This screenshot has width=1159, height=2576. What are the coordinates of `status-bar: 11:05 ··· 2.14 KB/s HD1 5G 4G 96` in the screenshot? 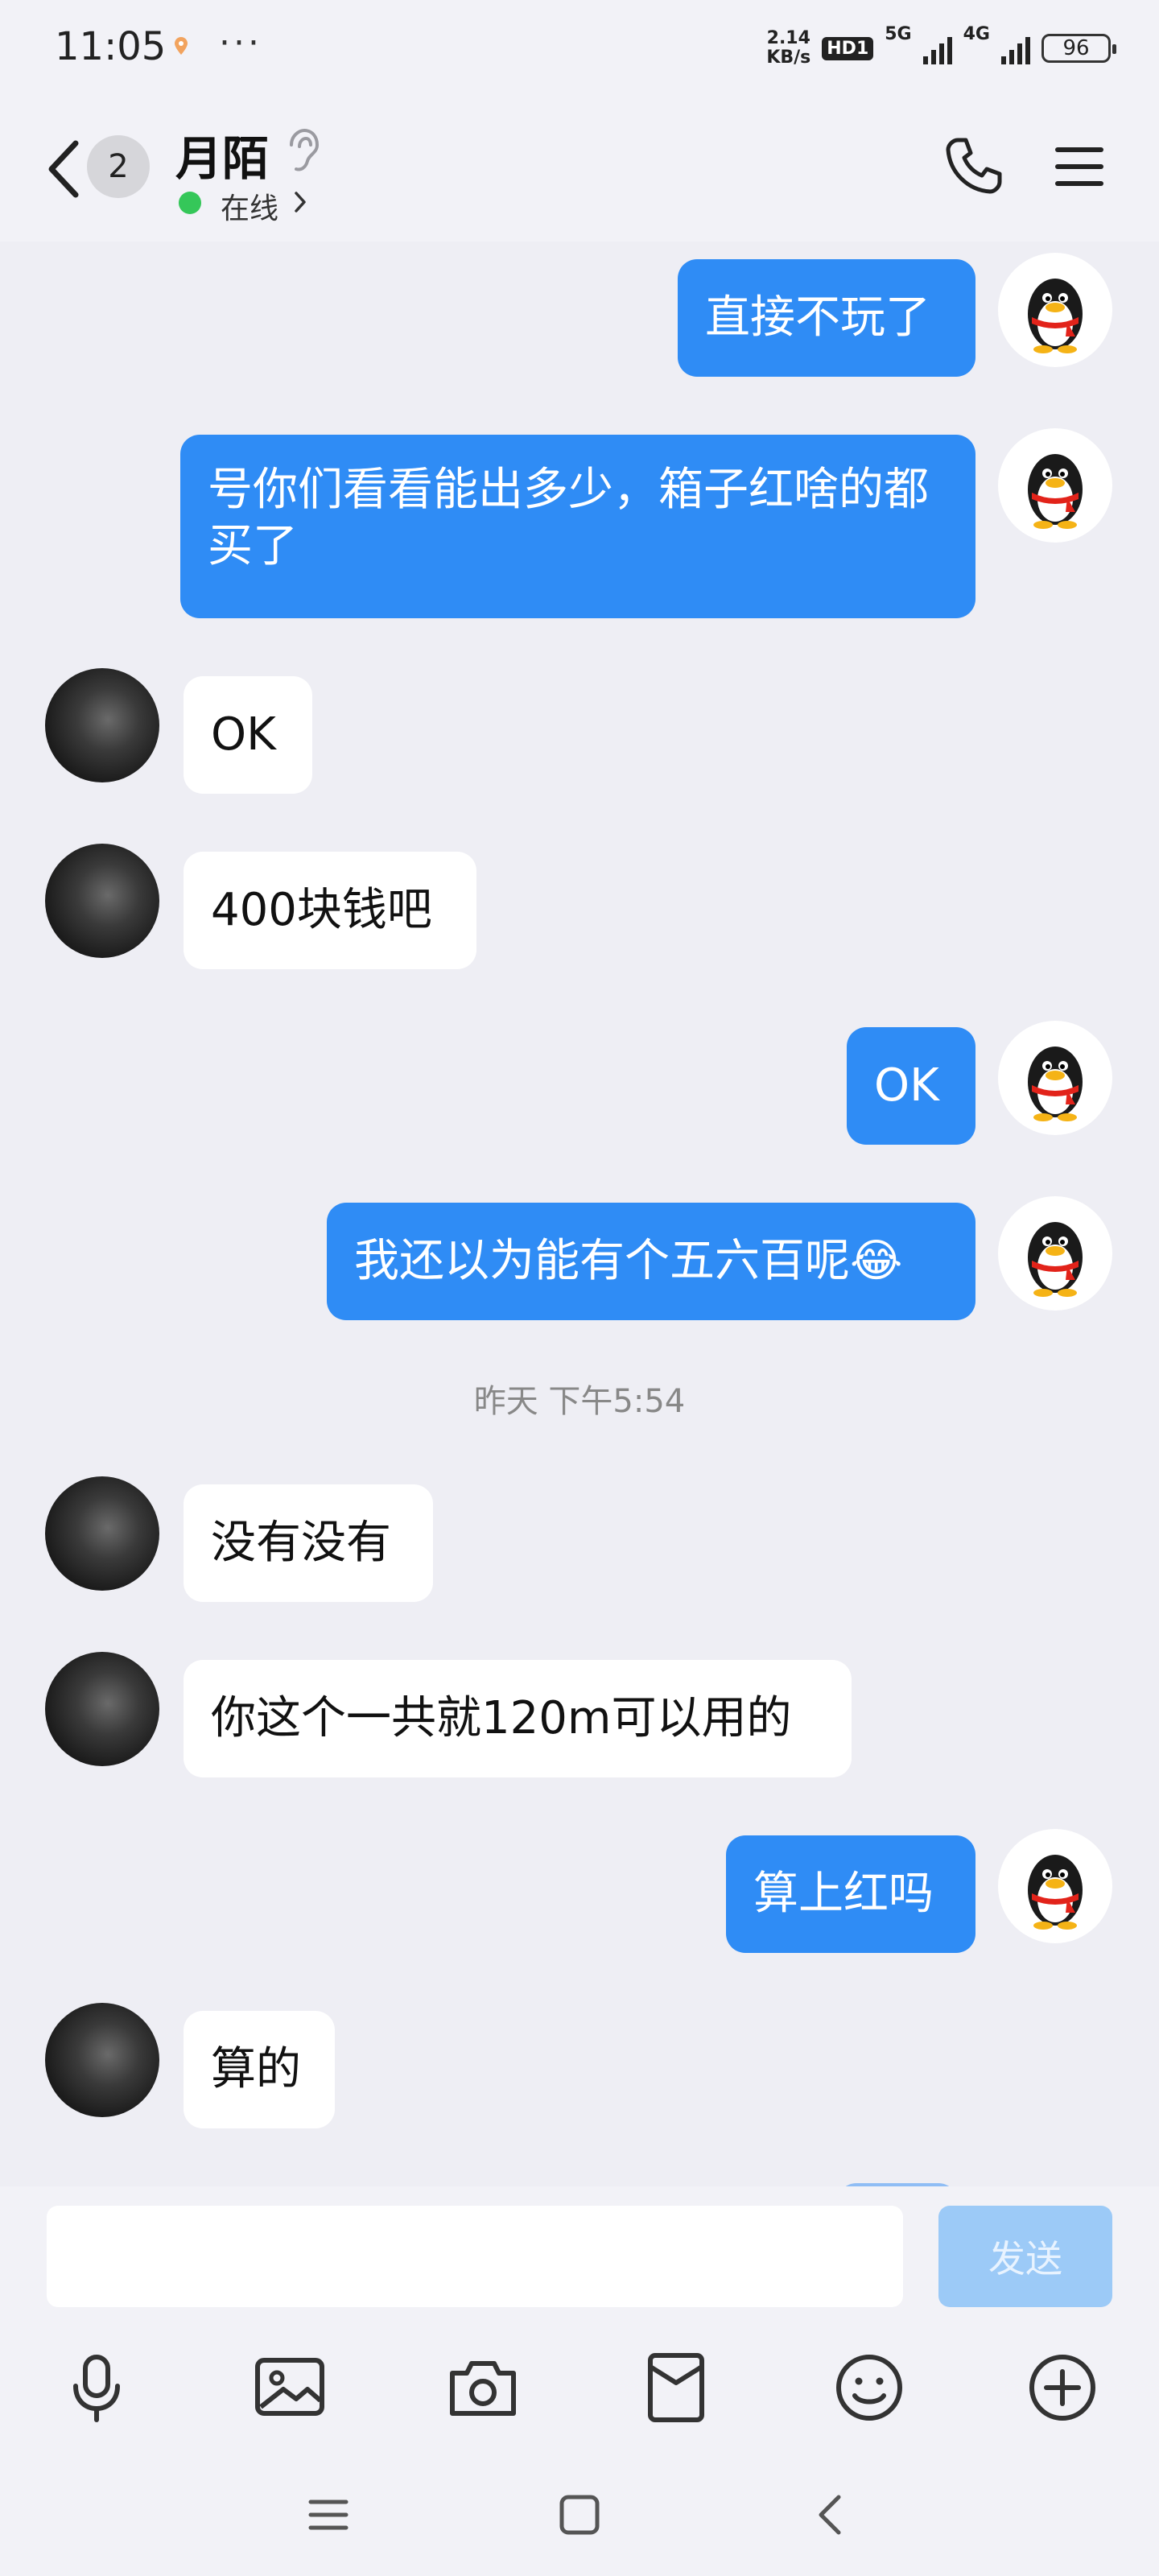 It's located at (579, 50).